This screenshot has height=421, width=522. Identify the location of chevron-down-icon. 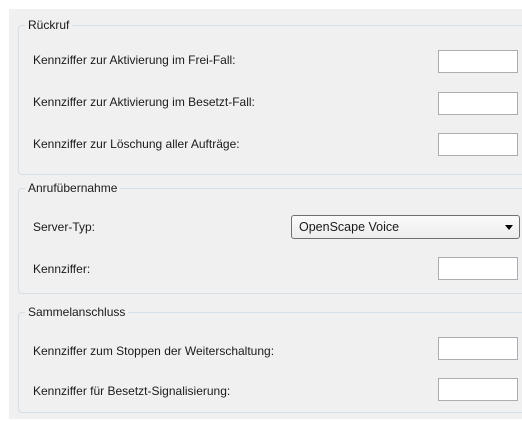
(509, 227).